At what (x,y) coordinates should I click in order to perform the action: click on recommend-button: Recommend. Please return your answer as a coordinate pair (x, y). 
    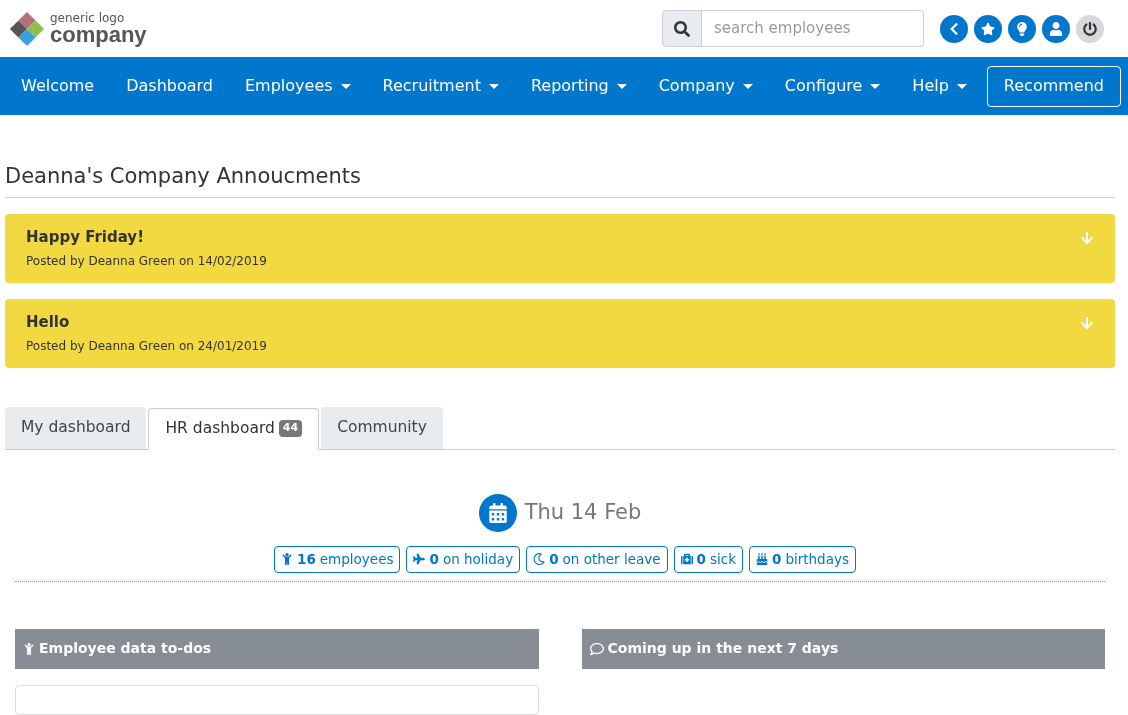
    Looking at the image, I should click on (1053, 86).